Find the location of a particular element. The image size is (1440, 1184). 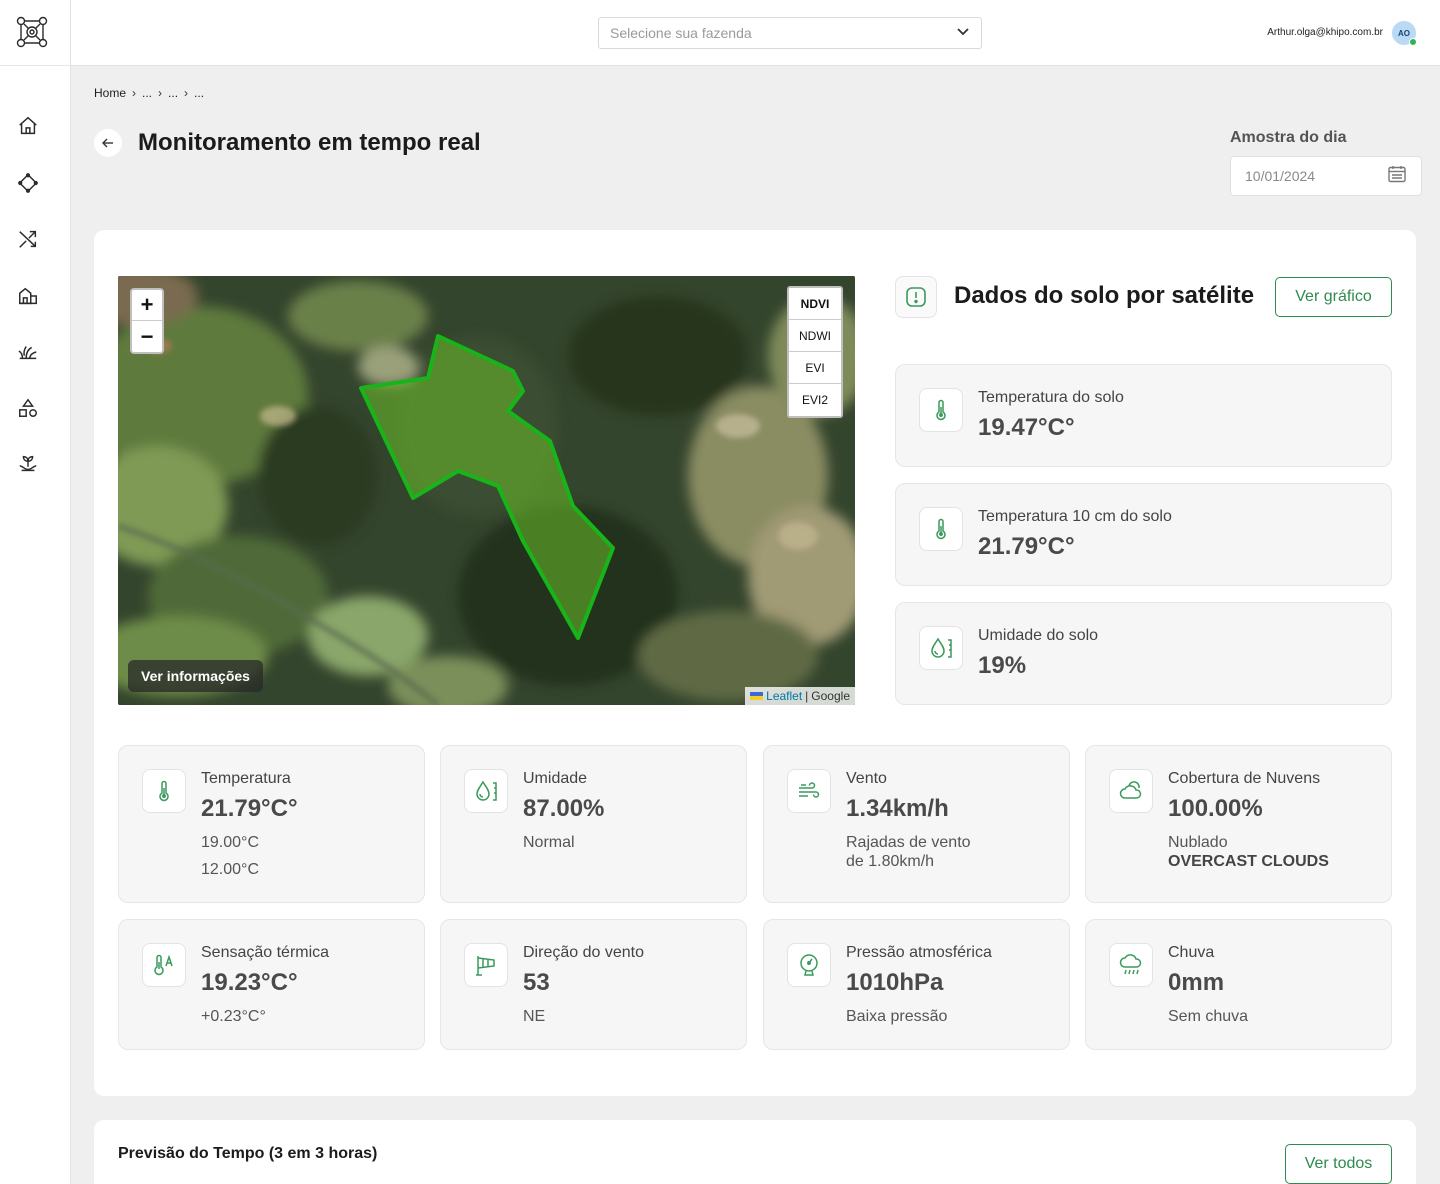

soil-temperature-card: Temperatura do solo 19.47°C° is located at coordinates (1143, 415).